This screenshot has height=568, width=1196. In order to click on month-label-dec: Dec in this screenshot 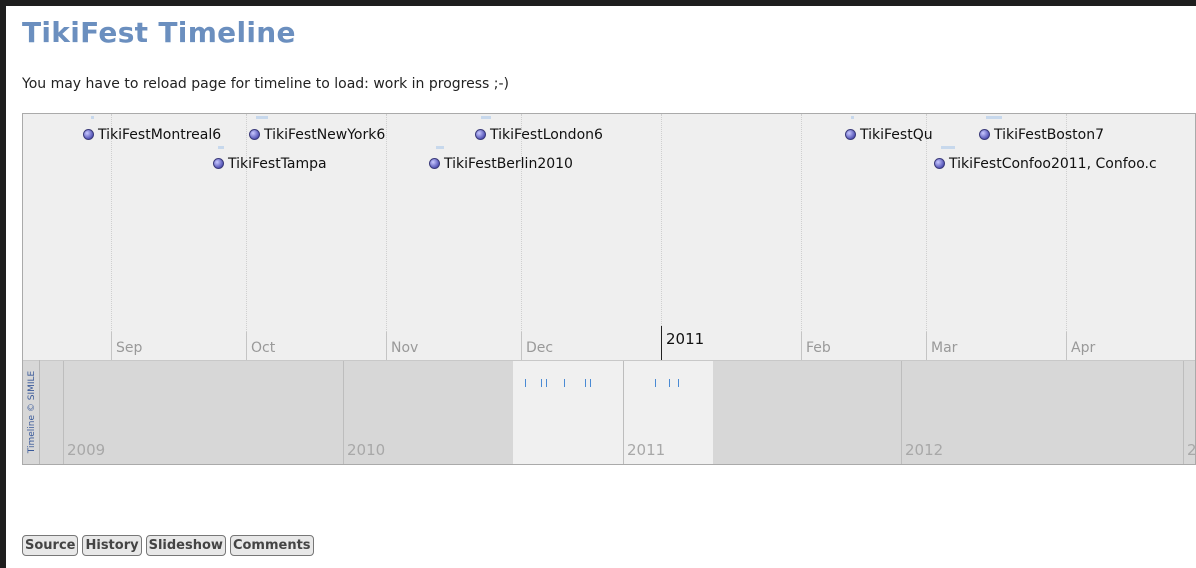, I will do `click(540, 348)`.